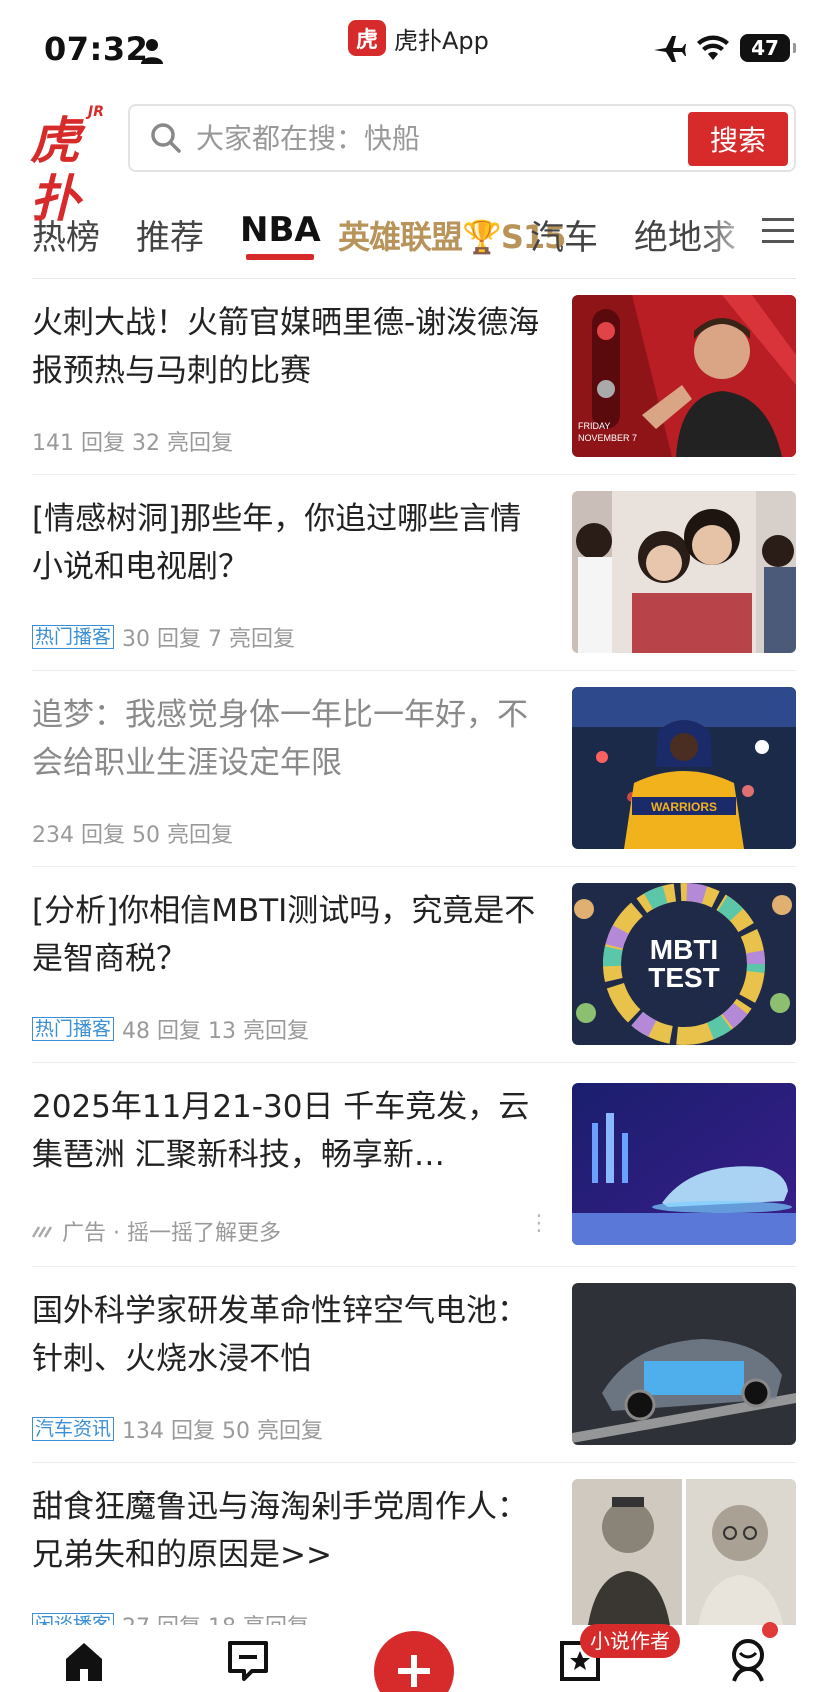  What do you see at coordinates (170, 234) in the screenshot?
I see `tab-recommend: 推荐` at bounding box center [170, 234].